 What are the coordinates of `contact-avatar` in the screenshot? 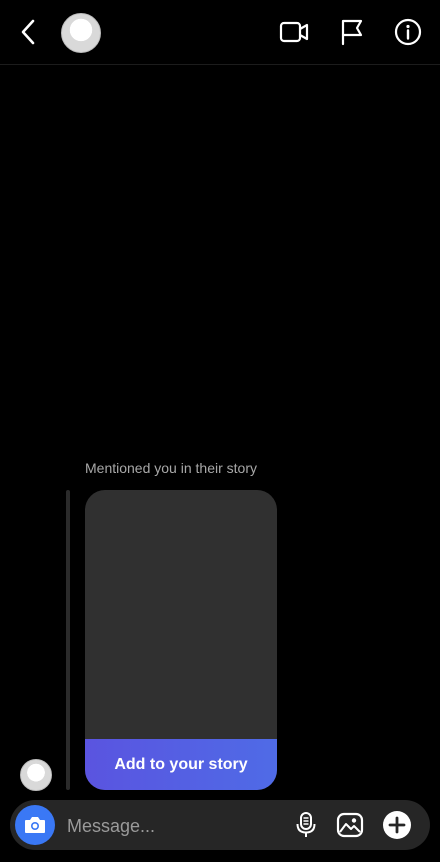 It's located at (81, 33).